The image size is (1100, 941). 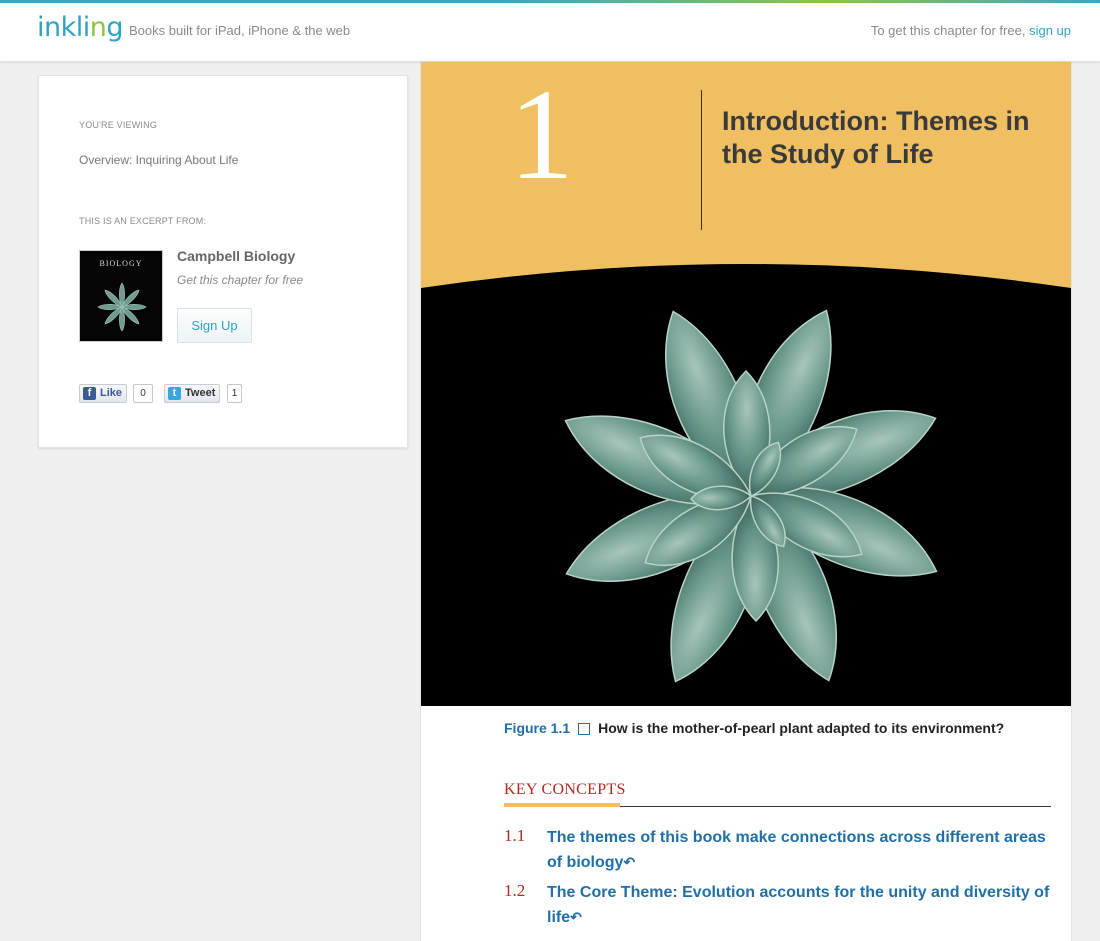 I want to click on book-subtitle: Get this chapter for free, so click(x=240, y=280).